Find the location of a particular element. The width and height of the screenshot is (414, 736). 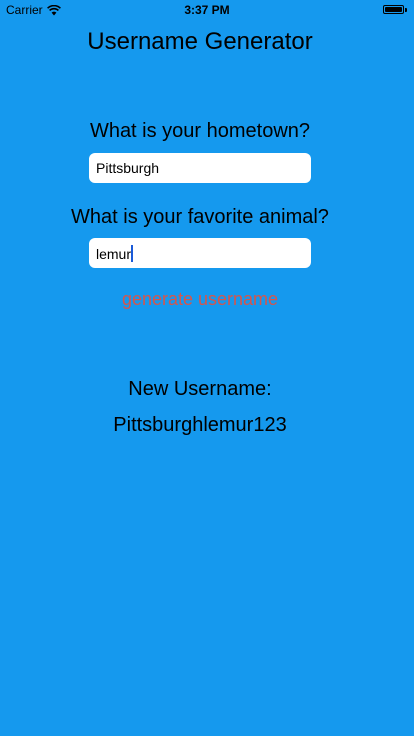

status-clock: 3:37 PM is located at coordinates (207, 10).